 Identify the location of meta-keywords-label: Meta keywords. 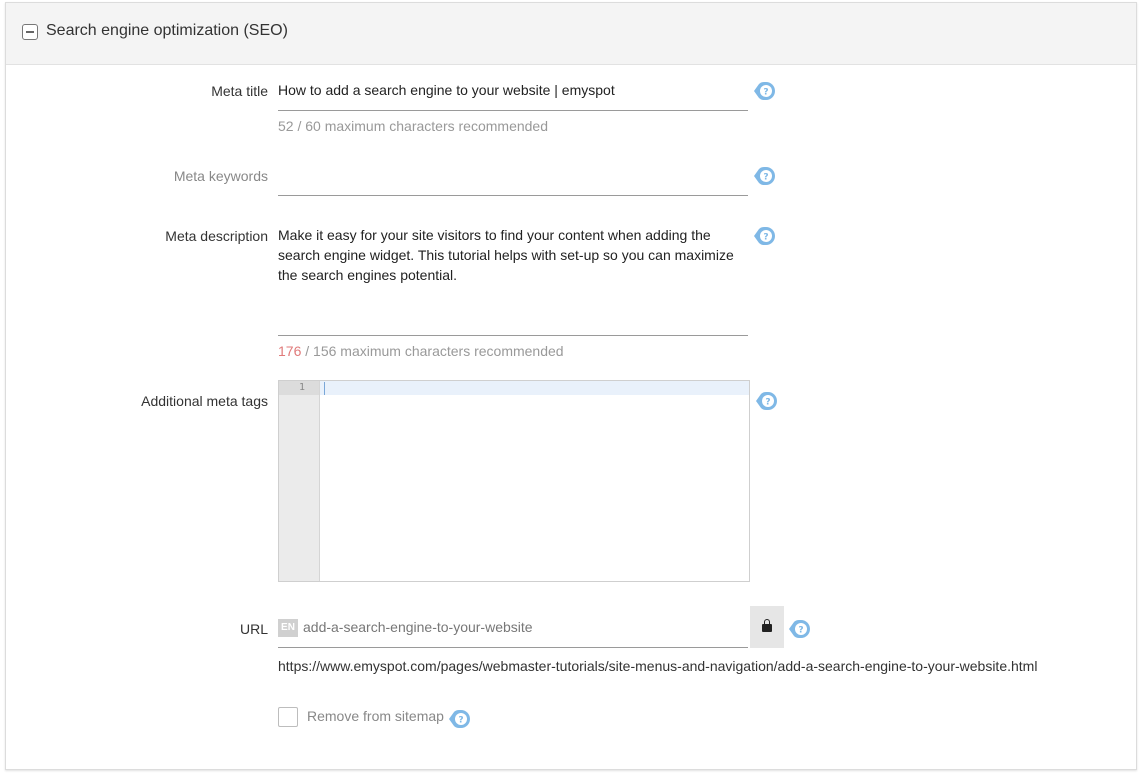
(220, 176).